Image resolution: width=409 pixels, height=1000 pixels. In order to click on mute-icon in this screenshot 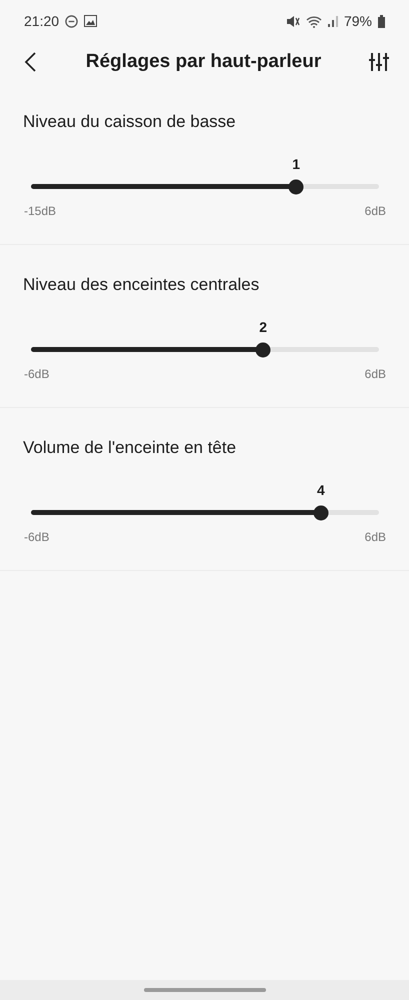, I will do `click(293, 21)`.